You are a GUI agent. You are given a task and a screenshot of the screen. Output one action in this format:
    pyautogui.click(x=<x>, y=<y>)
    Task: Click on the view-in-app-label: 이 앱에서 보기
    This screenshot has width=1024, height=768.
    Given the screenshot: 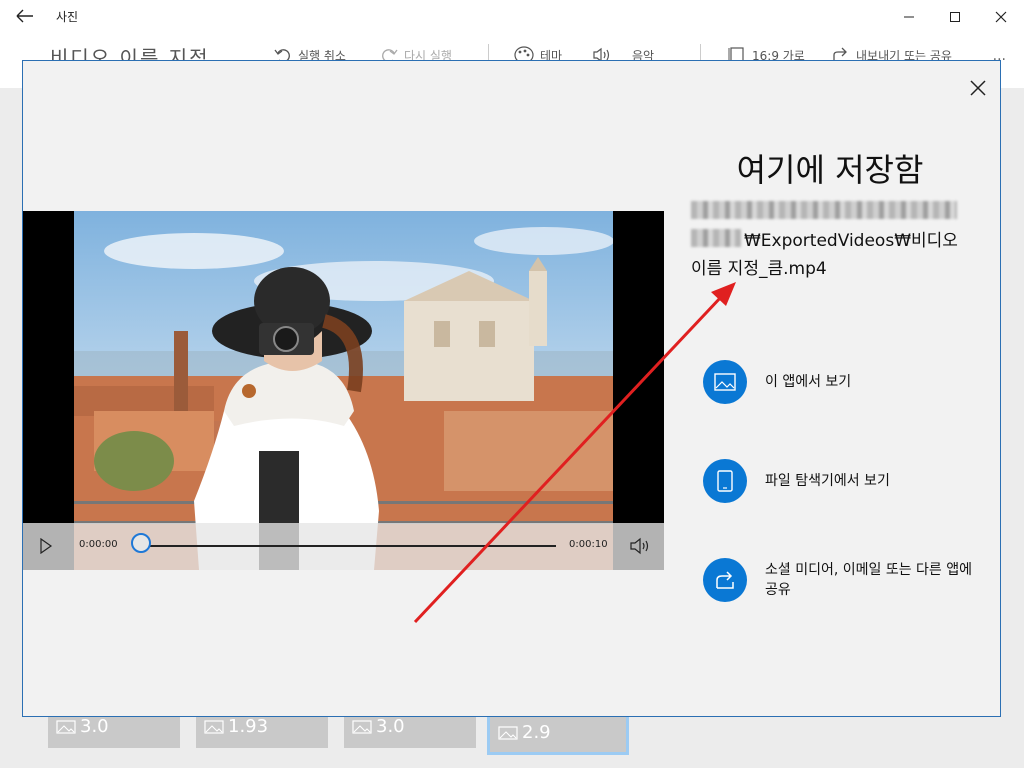 What is the action you would take?
    pyautogui.click(x=808, y=382)
    